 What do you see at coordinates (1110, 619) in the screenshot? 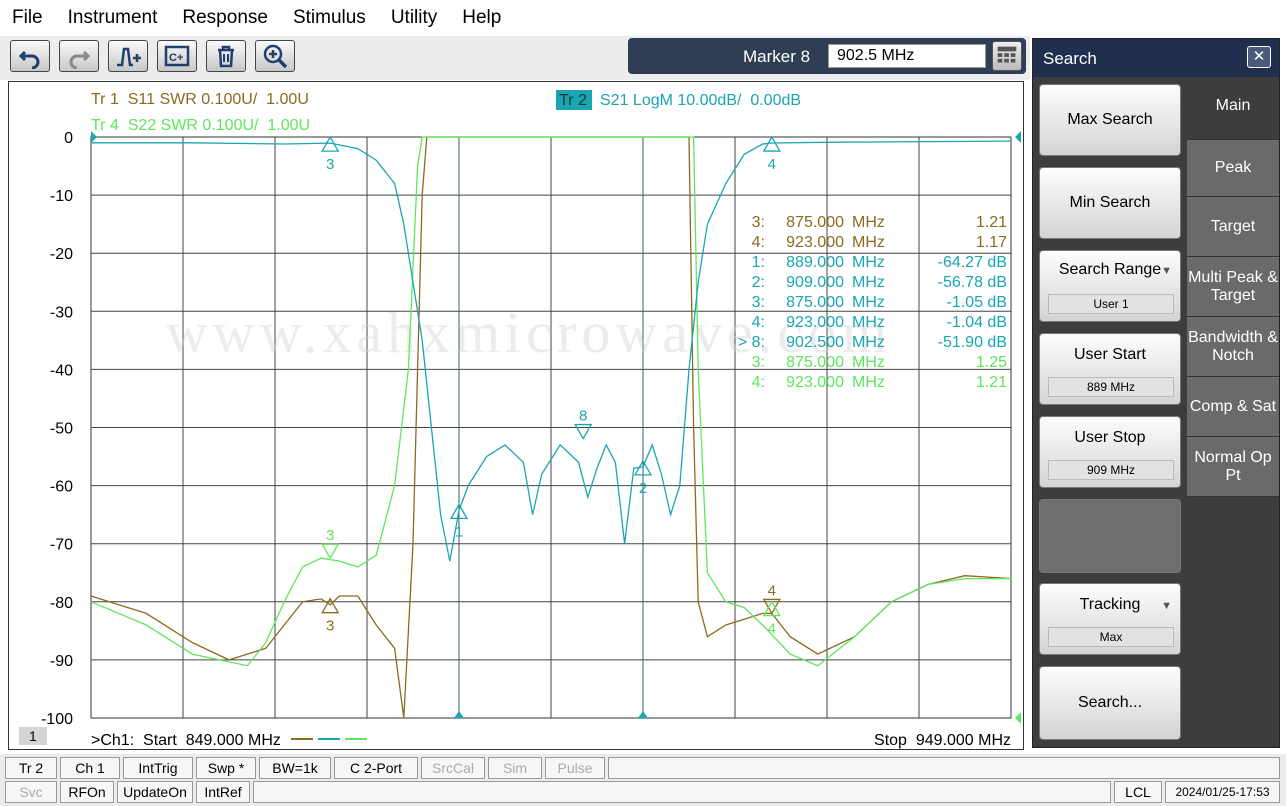
I see `tracking-button: Tracking ▼ Max` at bounding box center [1110, 619].